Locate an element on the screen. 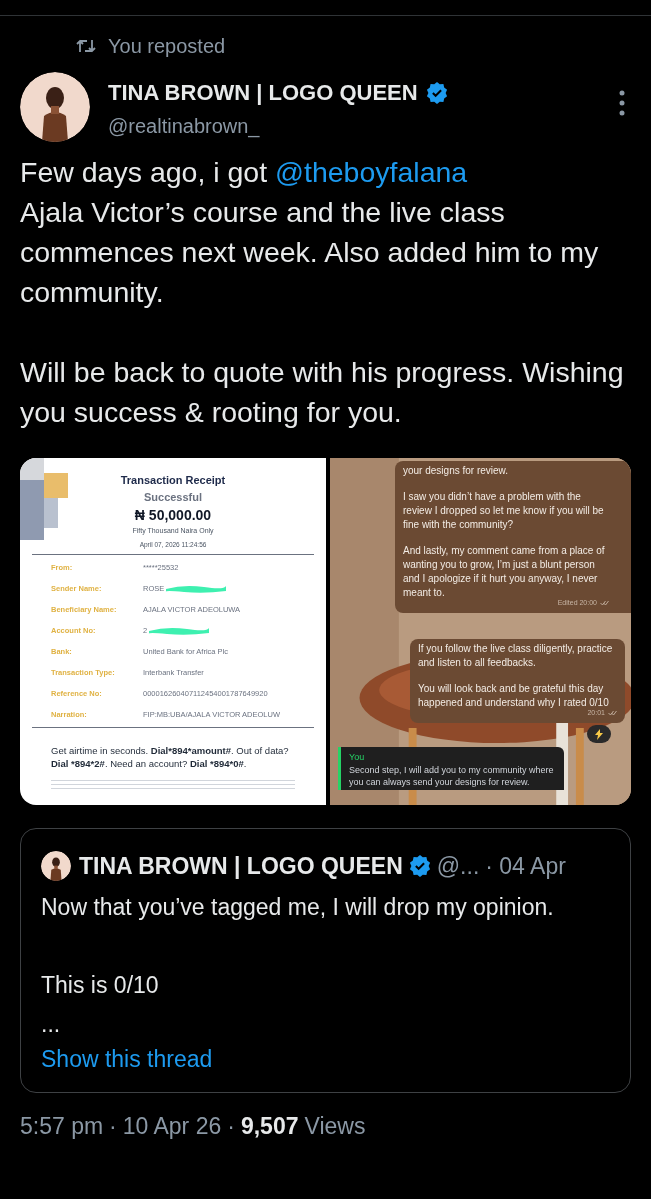 This screenshot has width=651, height=1199. message-text: your designs for review. is located at coordinates (456, 471).